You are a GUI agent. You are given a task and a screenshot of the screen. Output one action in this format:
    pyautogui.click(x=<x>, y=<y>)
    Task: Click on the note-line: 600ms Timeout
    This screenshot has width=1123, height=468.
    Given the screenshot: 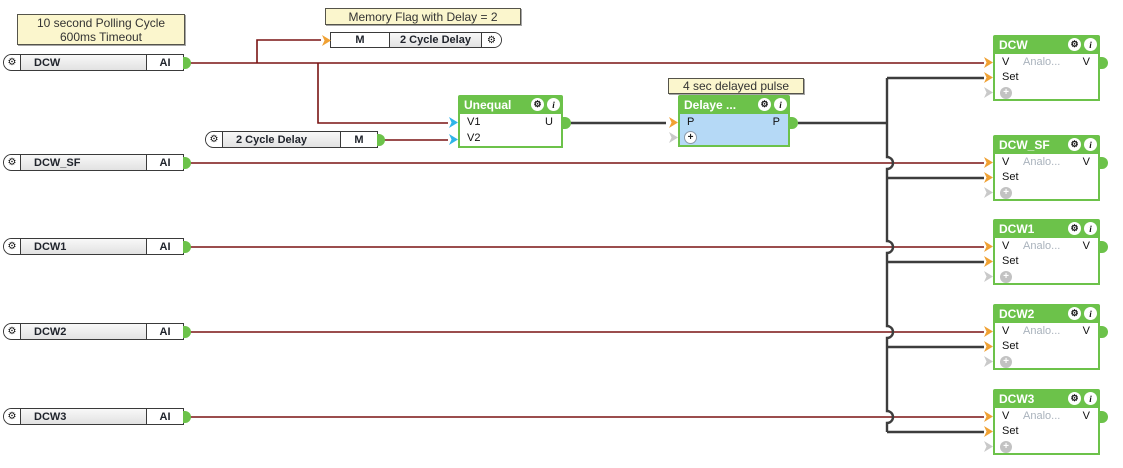 What is the action you would take?
    pyautogui.click(x=101, y=37)
    